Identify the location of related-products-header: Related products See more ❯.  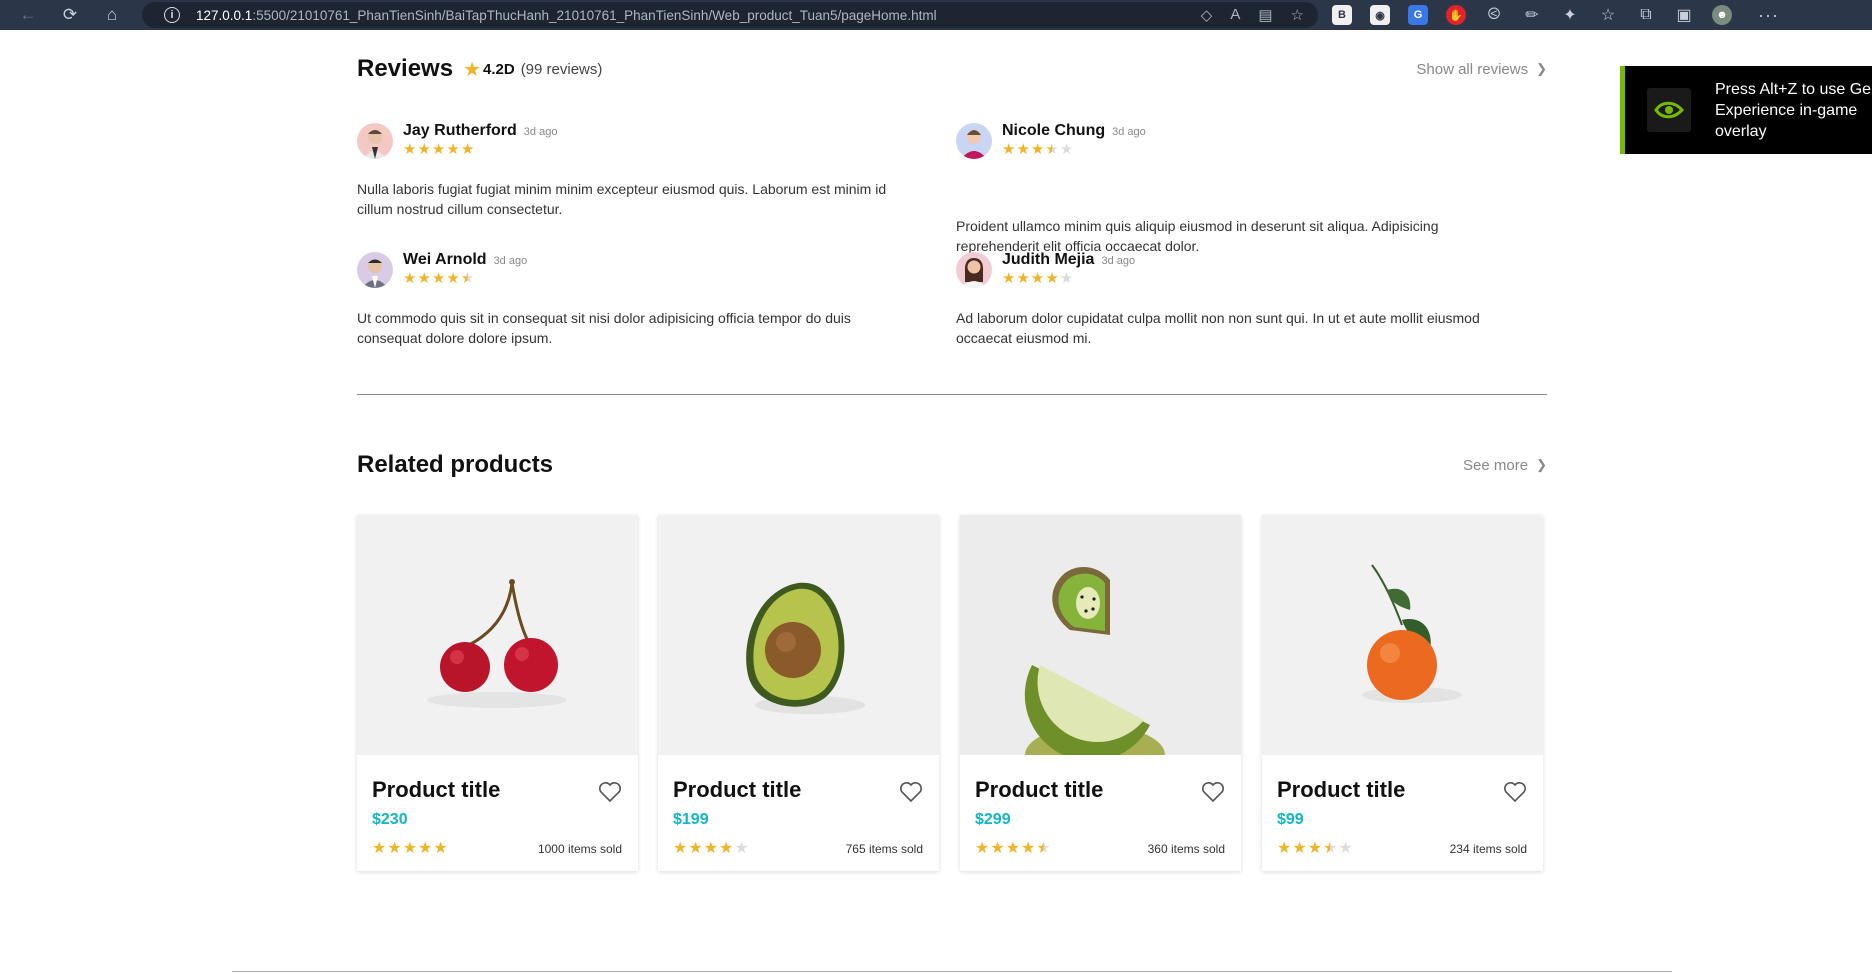
(952, 465).